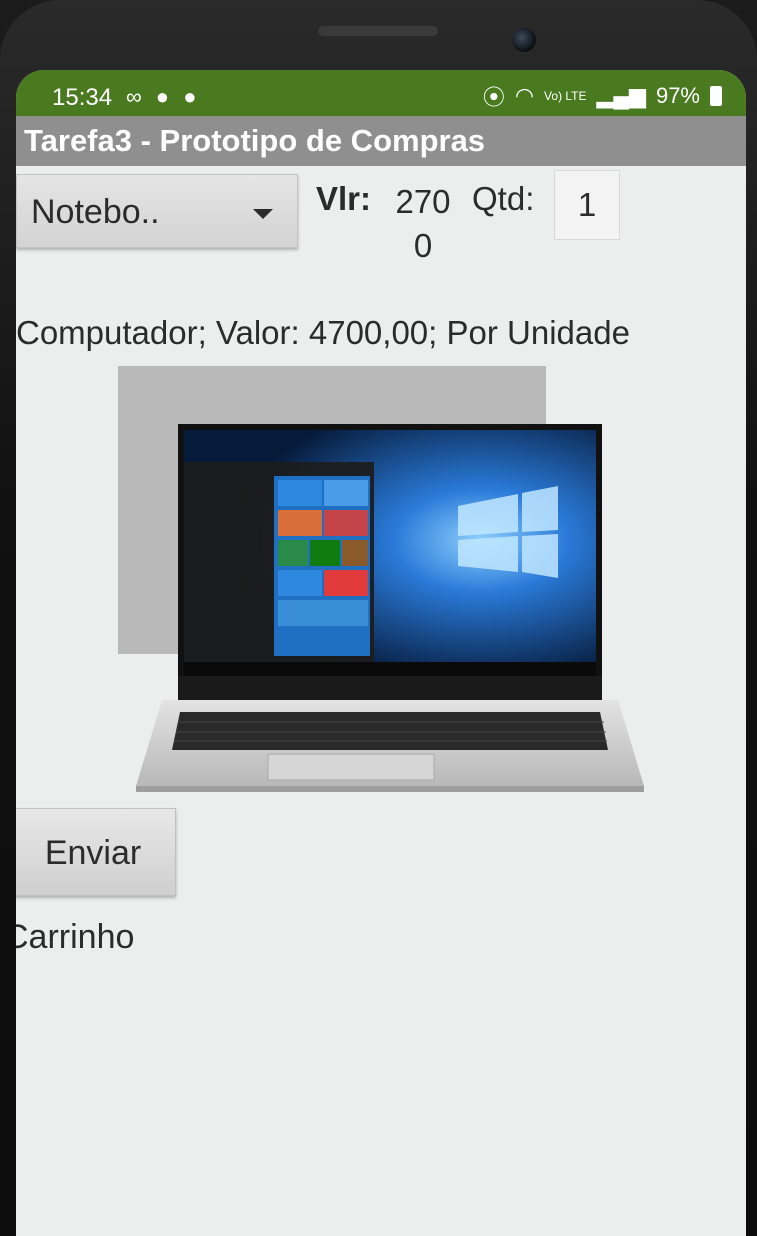 Image resolution: width=757 pixels, height=1236 pixels. I want to click on taskbar, so click(390, 669).